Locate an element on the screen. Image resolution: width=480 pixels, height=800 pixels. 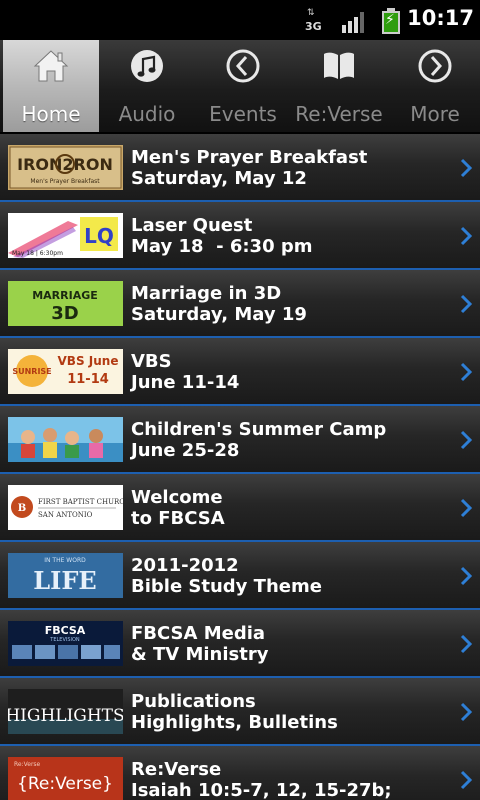
svg-text: 11-14 is located at coordinates (88, 379).